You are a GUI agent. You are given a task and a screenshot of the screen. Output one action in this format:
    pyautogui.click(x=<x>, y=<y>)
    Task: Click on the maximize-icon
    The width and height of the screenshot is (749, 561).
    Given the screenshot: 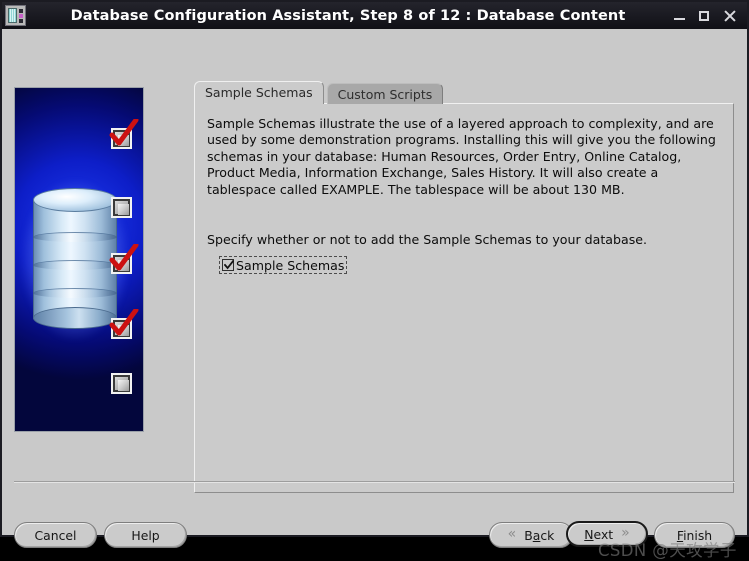 What is the action you would take?
    pyautogui.click(x=705, y=16)
    